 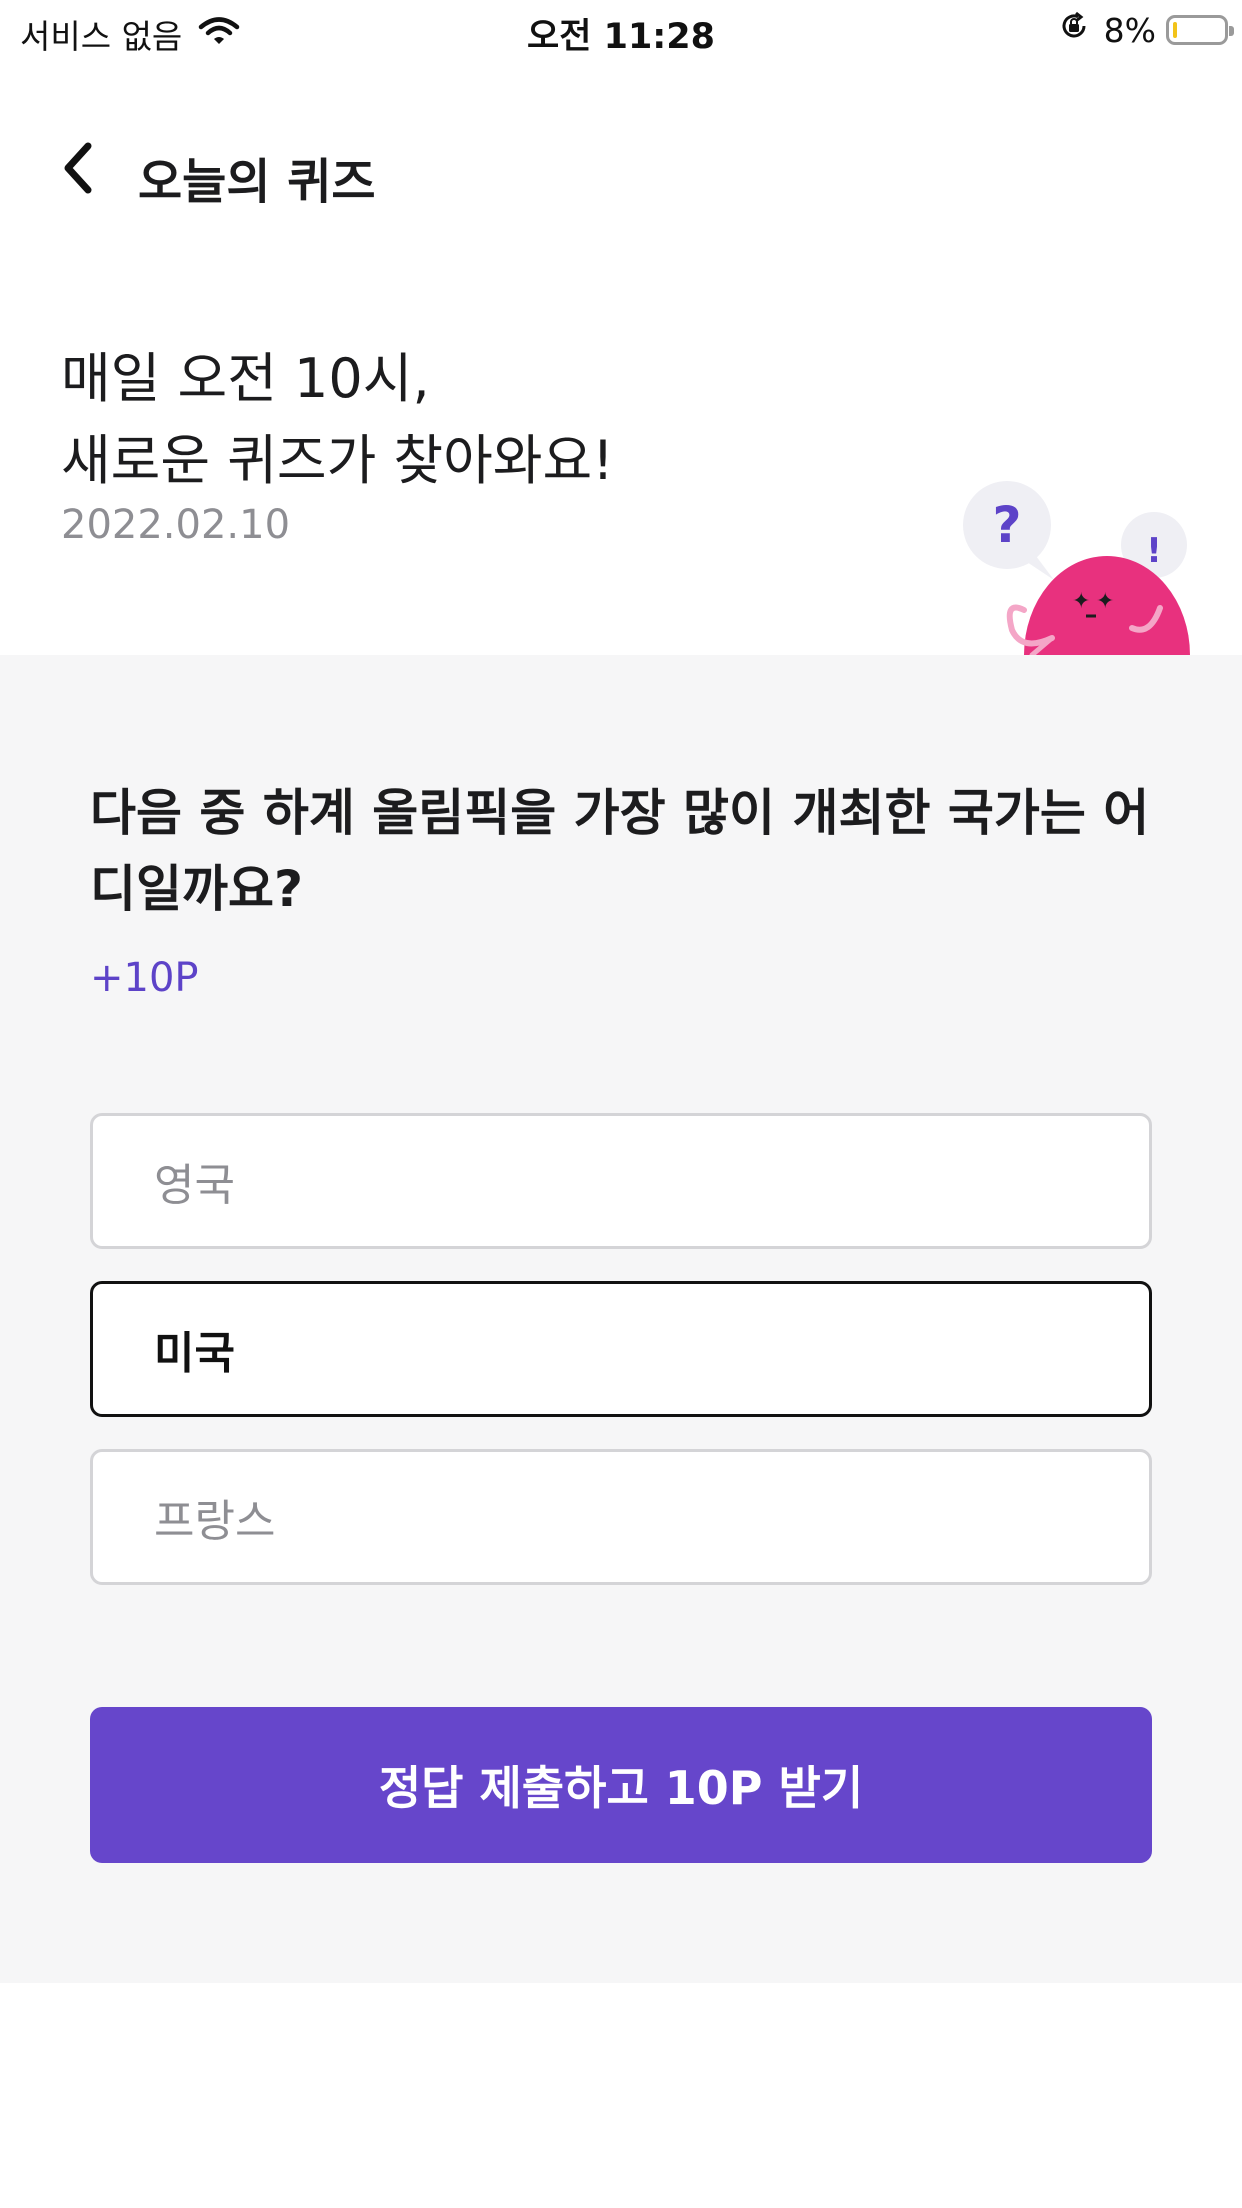 I want to click on status-bar: 서비스 없음 오전 11:28 8%, so click(x=621, y=31).